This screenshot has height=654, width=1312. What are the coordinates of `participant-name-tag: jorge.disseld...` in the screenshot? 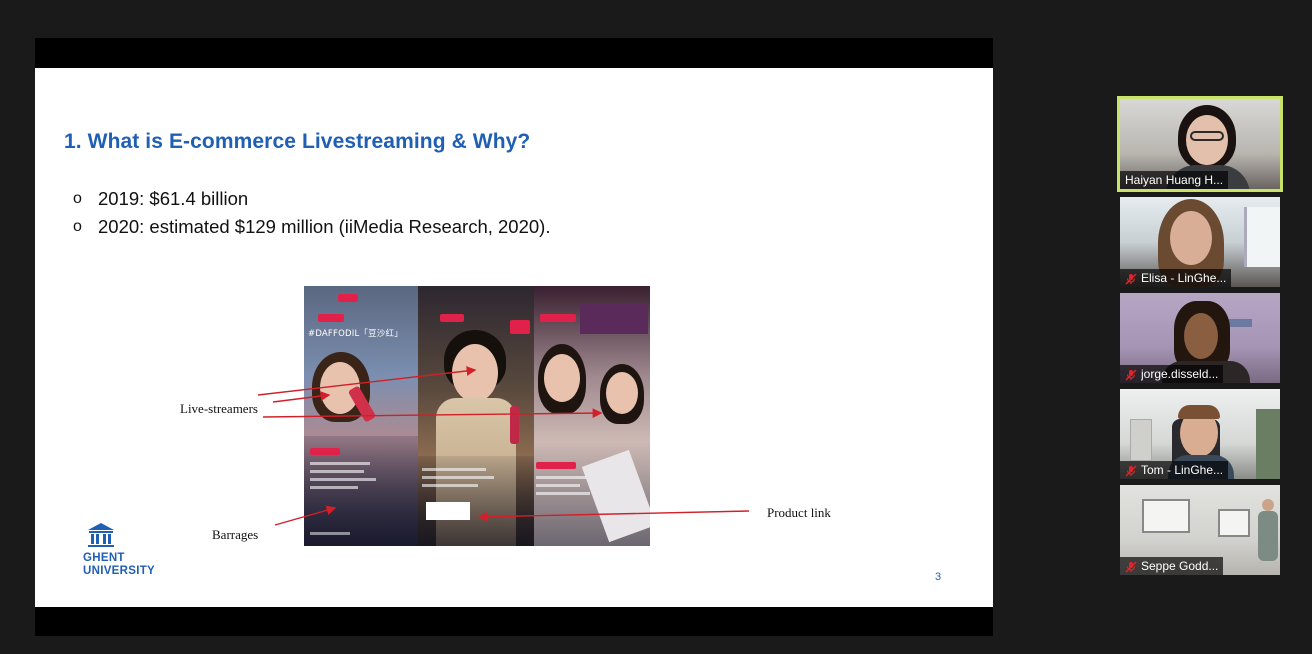 It's located at (1172, 374).